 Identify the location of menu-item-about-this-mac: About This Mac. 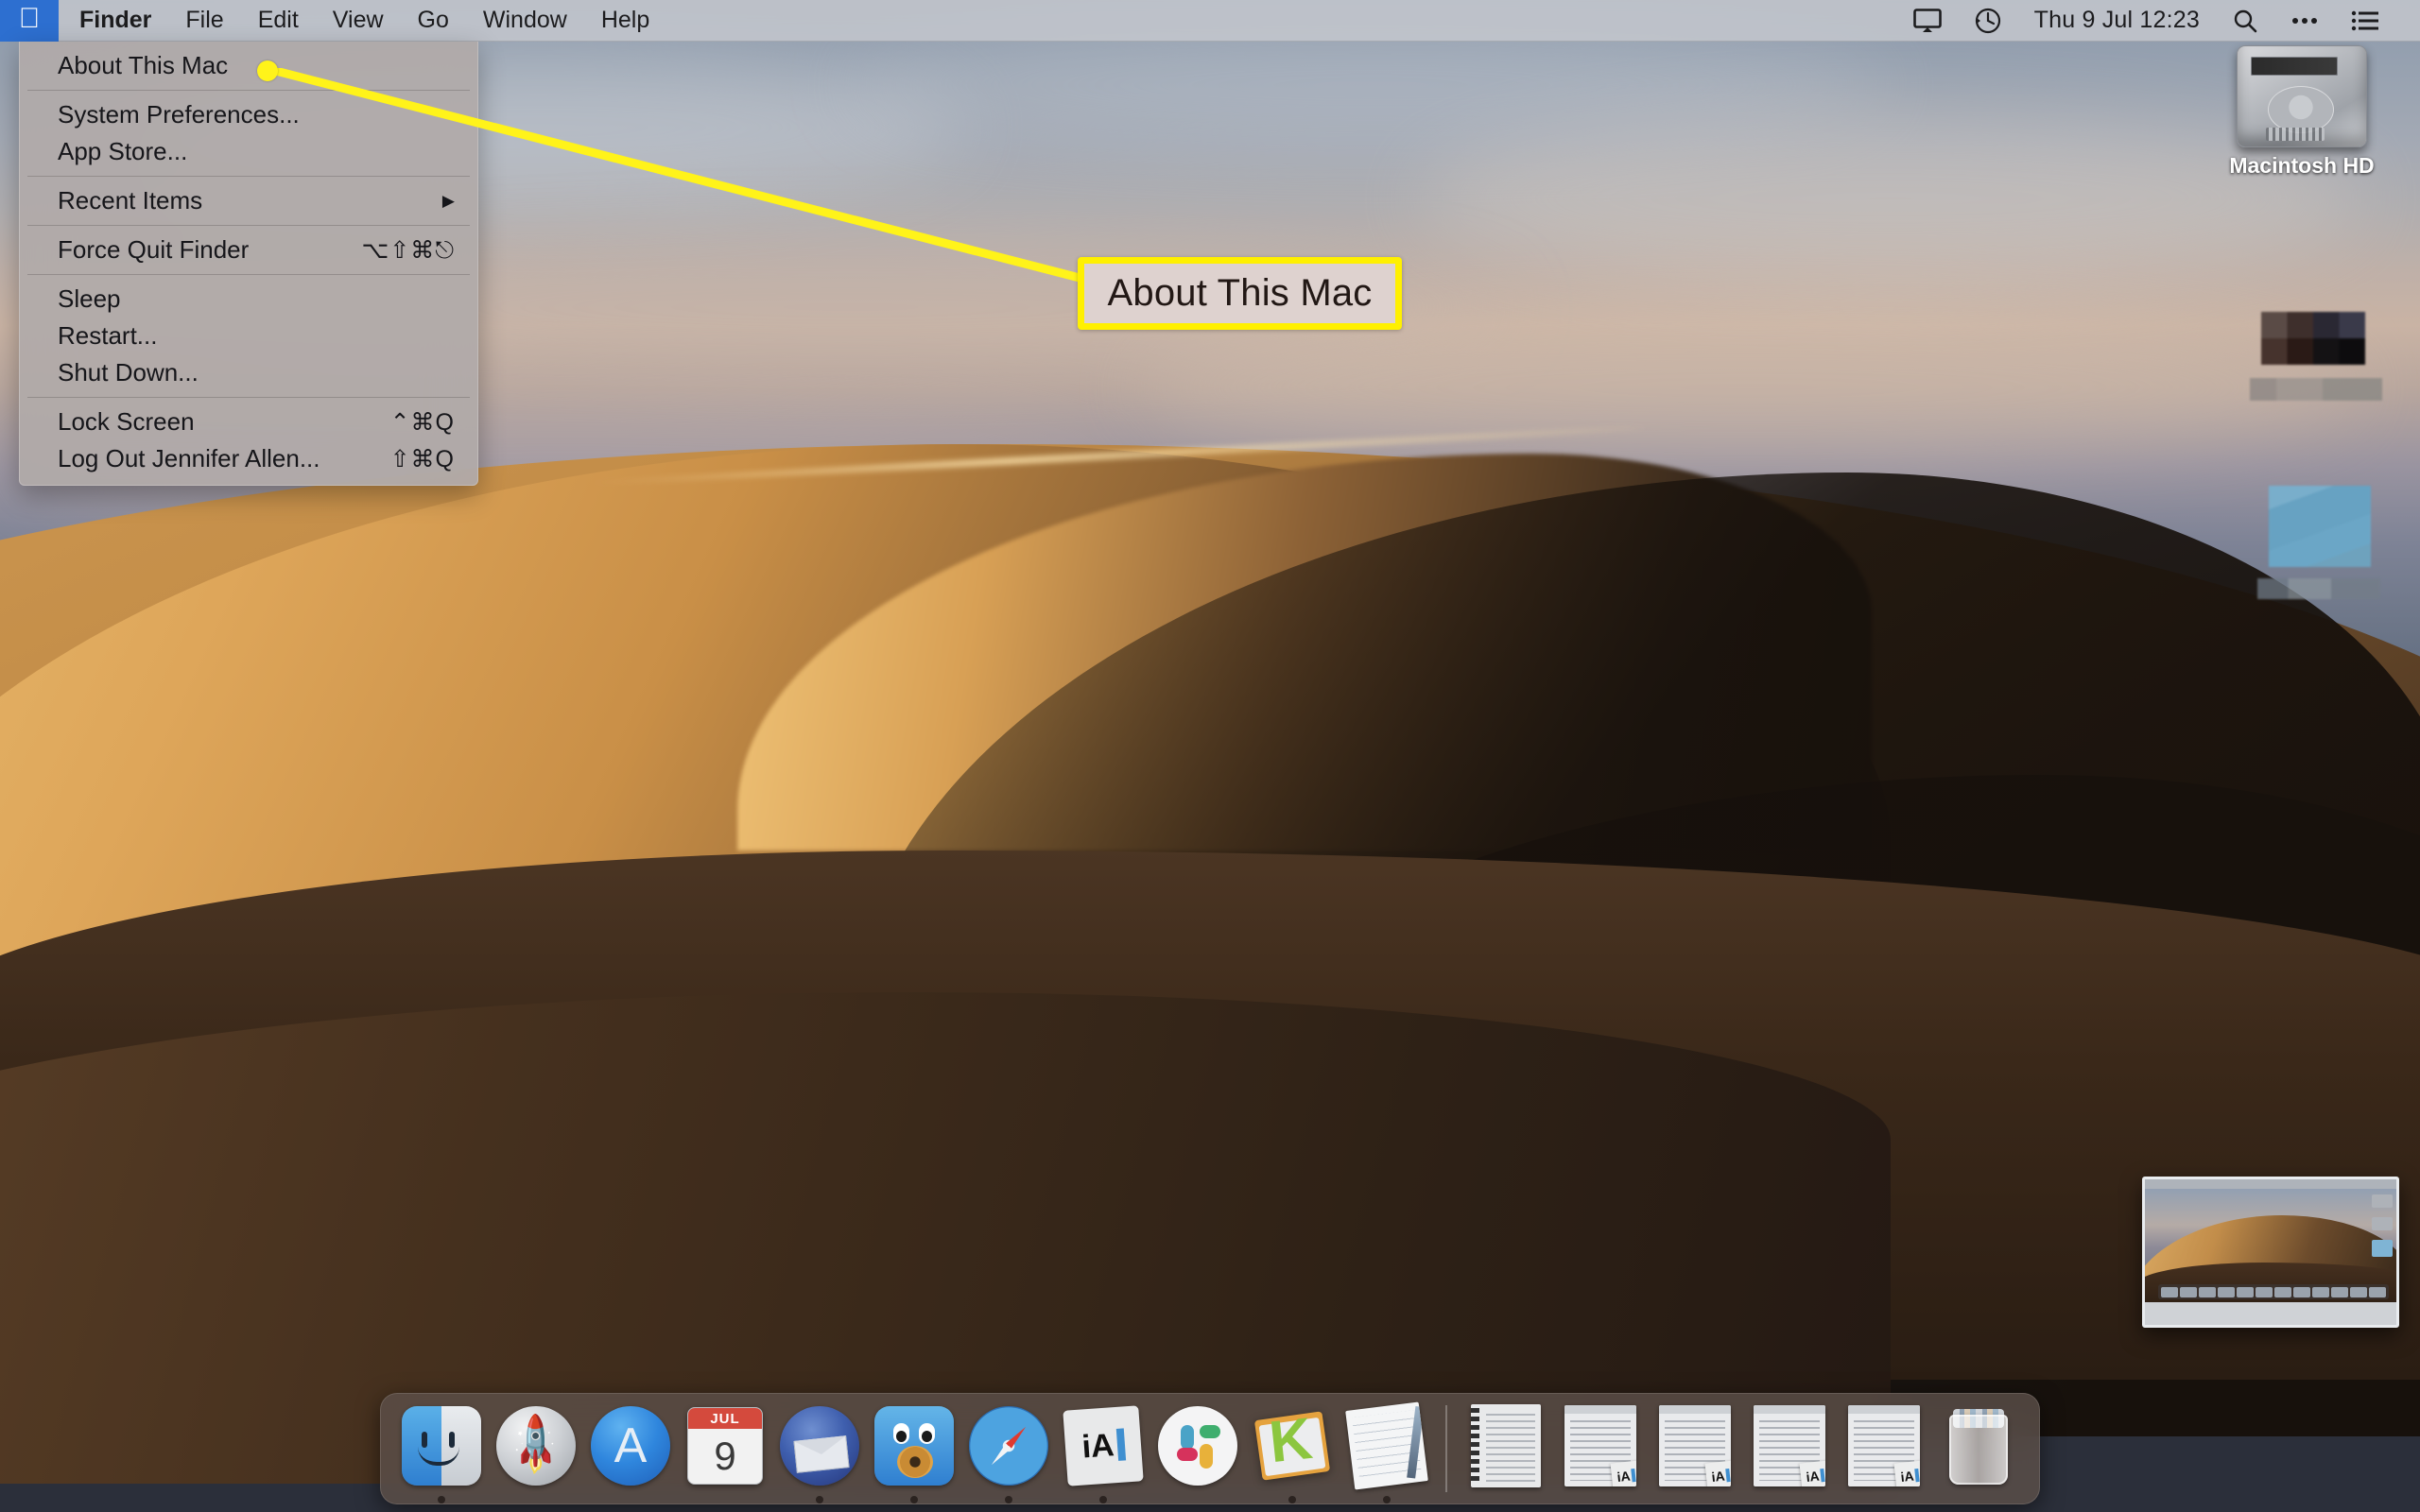
(249, 65).